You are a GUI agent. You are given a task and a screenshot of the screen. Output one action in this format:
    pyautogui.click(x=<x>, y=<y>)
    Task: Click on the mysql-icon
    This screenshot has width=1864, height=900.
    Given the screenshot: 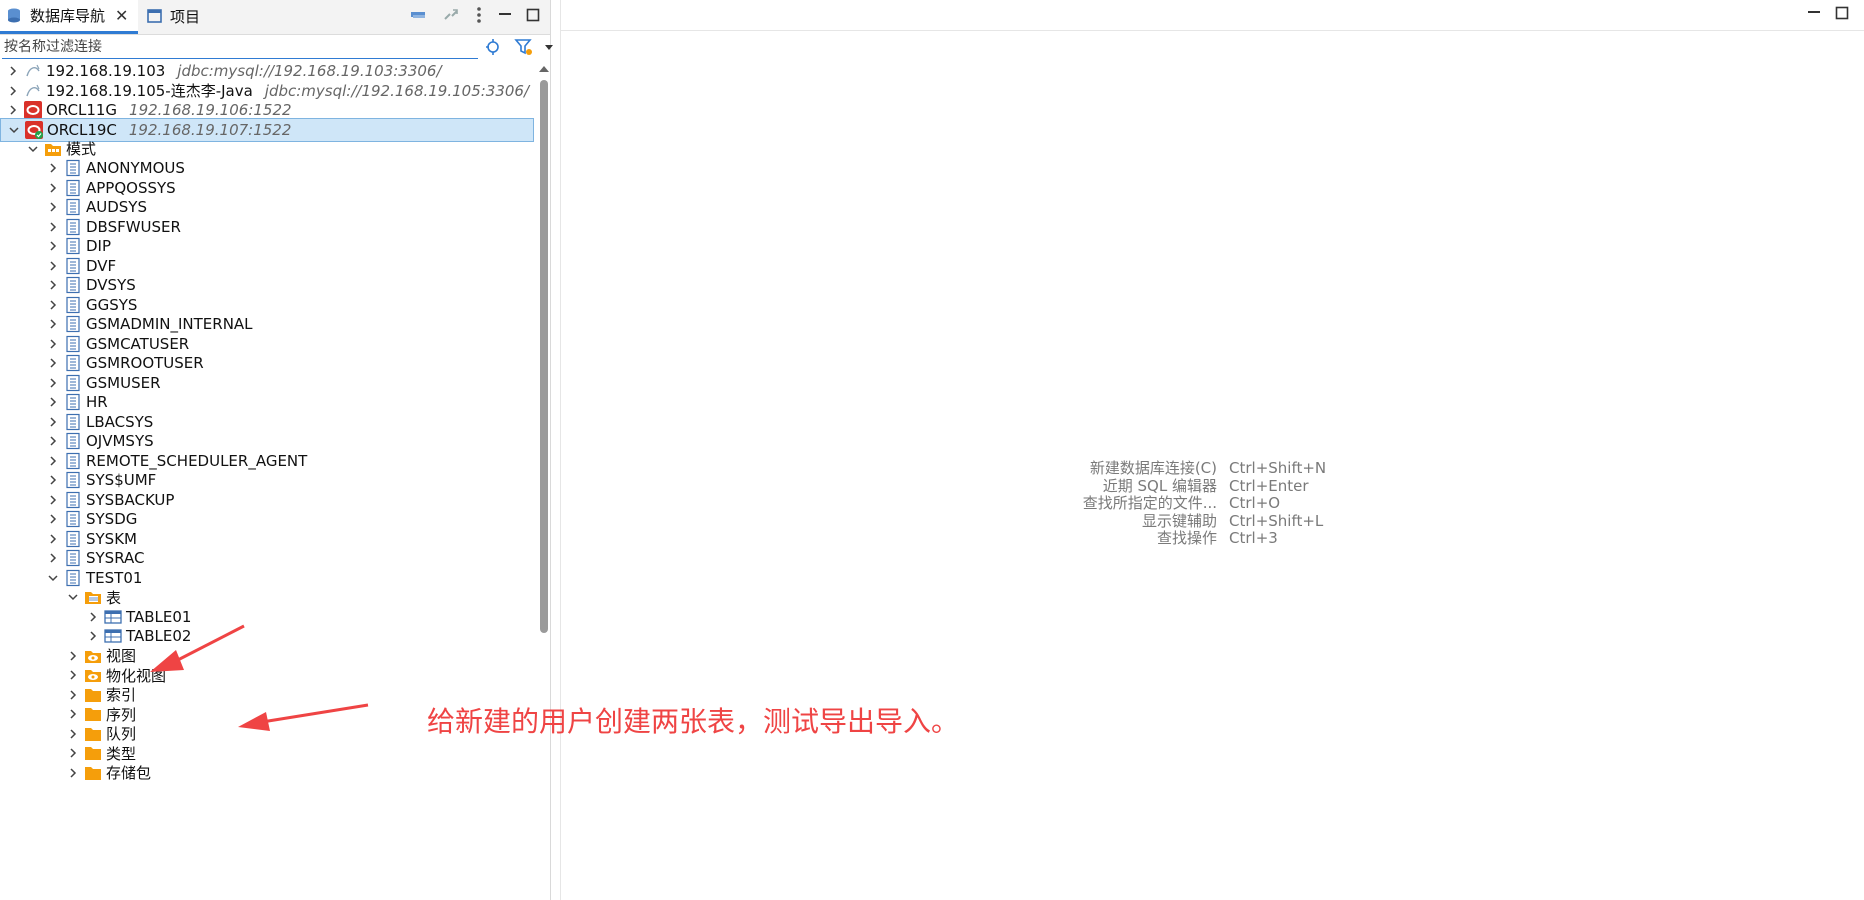 What is the action you would take?
    pyautogui.click(x=33, y=70)
    